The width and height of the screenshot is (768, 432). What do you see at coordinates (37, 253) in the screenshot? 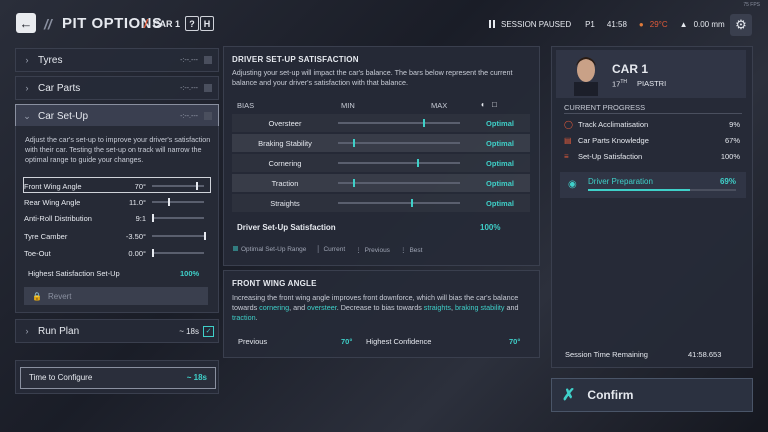
I see `param-name: Toe-Out` at bounding box center [37, 253].